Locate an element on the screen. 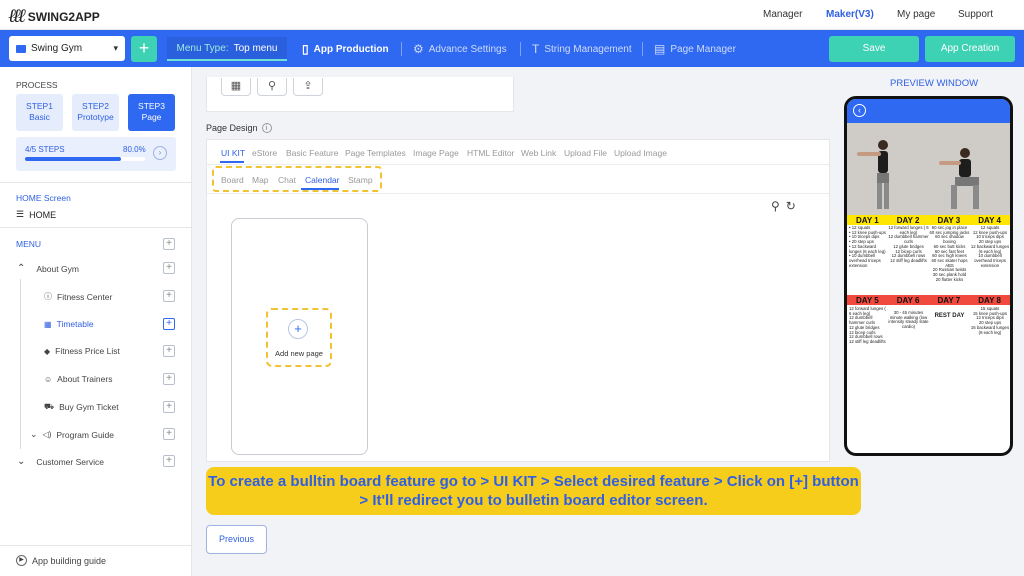 This screenshot has width=1024, height=576. info-icon: ⓘ is located at coordinates (48, 296).